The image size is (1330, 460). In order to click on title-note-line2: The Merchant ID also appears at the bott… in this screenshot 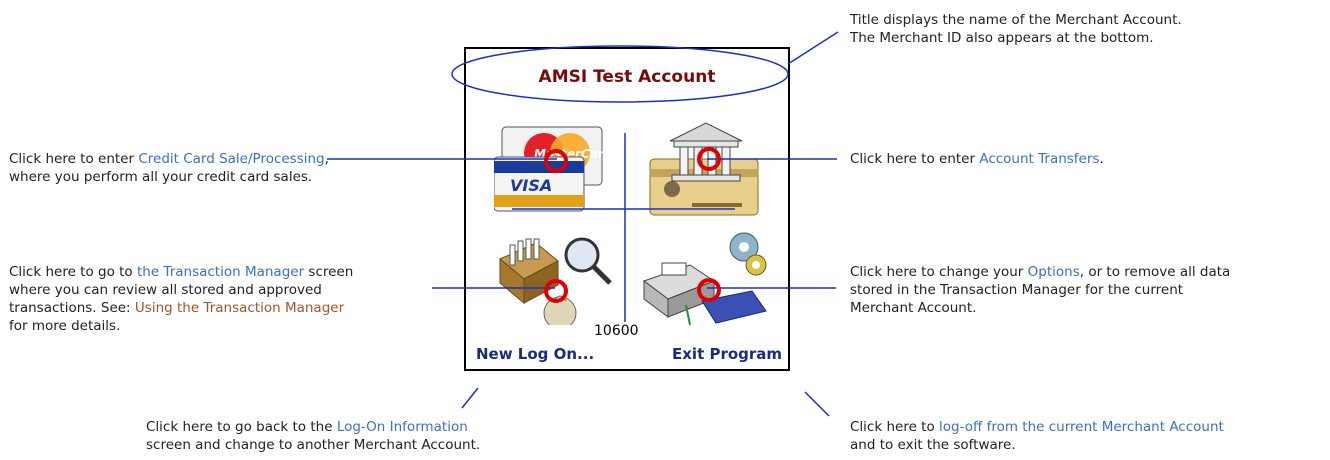, I will do `click(1002, 38)`.